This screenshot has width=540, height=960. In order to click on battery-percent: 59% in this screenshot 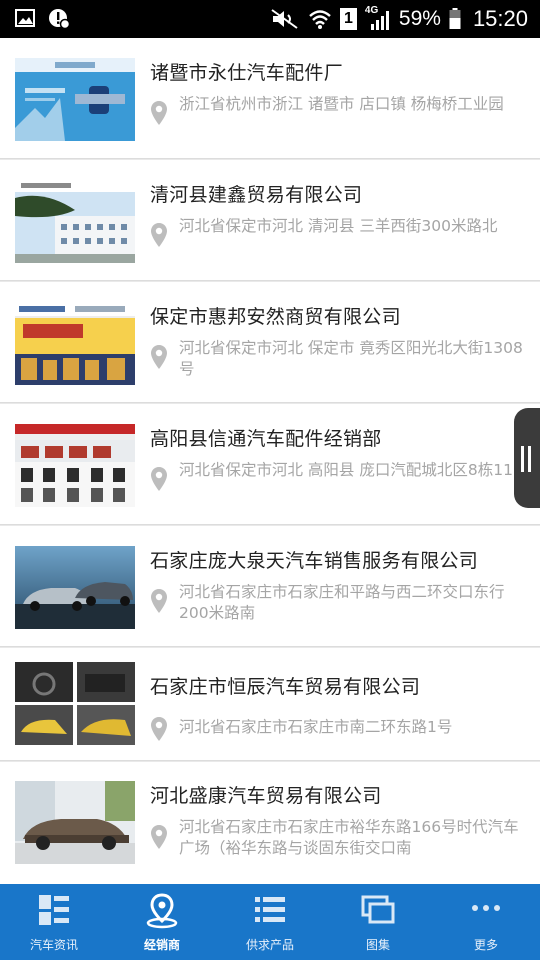, I will do `click(419, 18)`.